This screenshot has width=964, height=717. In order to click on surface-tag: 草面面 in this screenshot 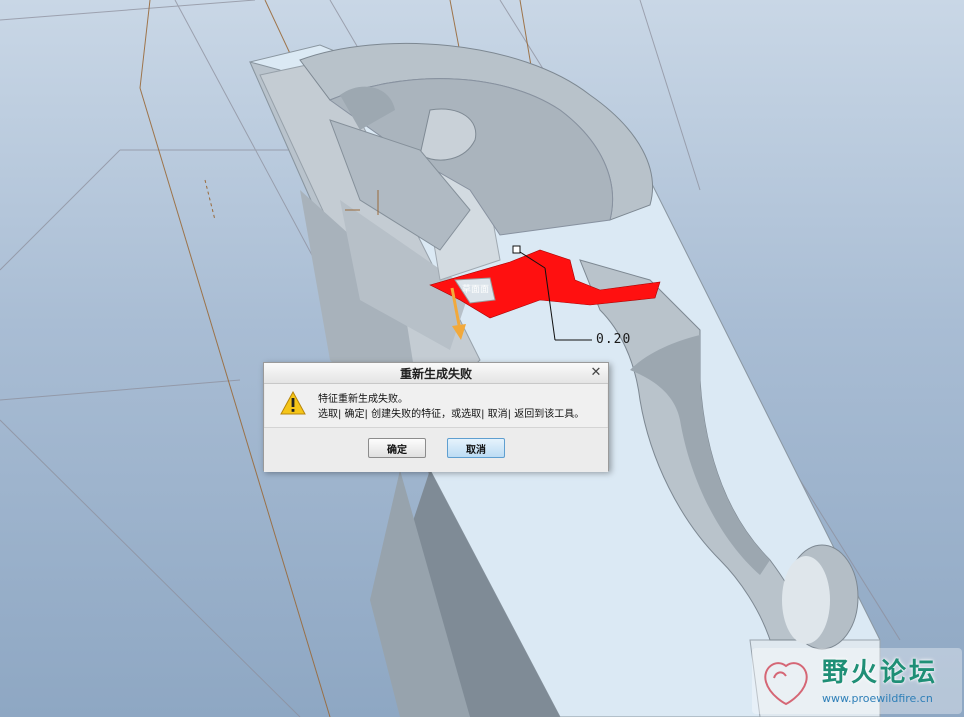, I will do `click(476, 290)`.